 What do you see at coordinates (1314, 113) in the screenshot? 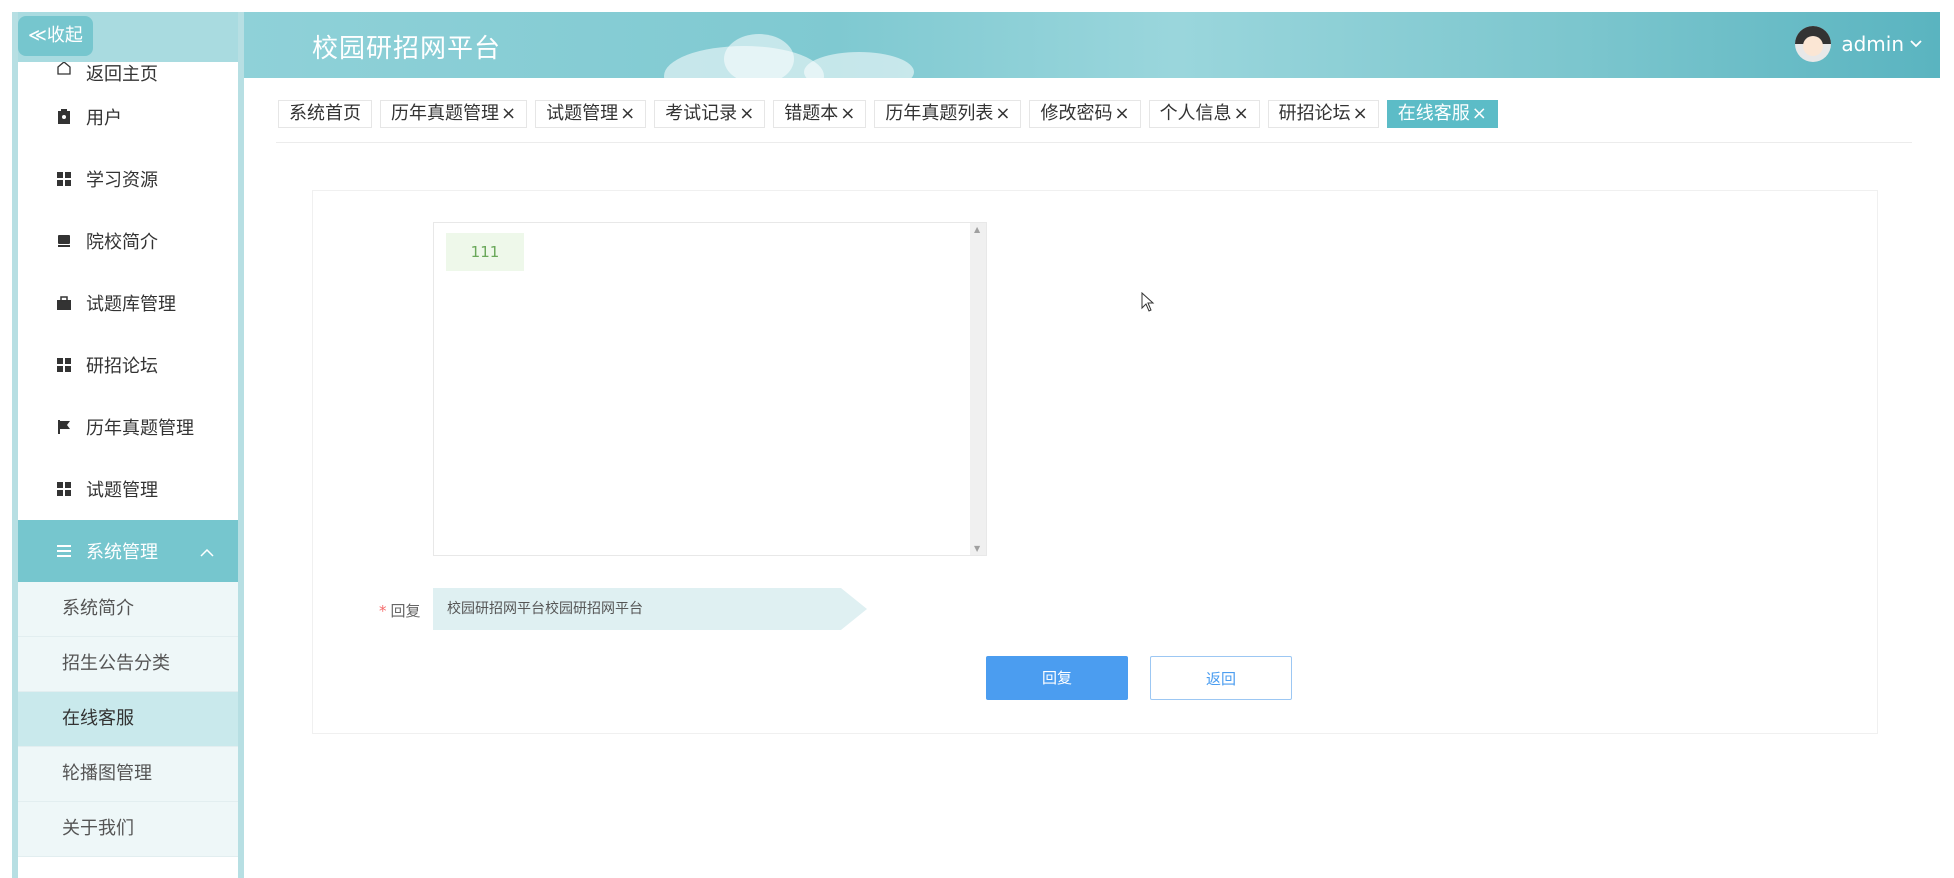
I see `tab-label: 研招论坛` at bounding box center [1314, 113].